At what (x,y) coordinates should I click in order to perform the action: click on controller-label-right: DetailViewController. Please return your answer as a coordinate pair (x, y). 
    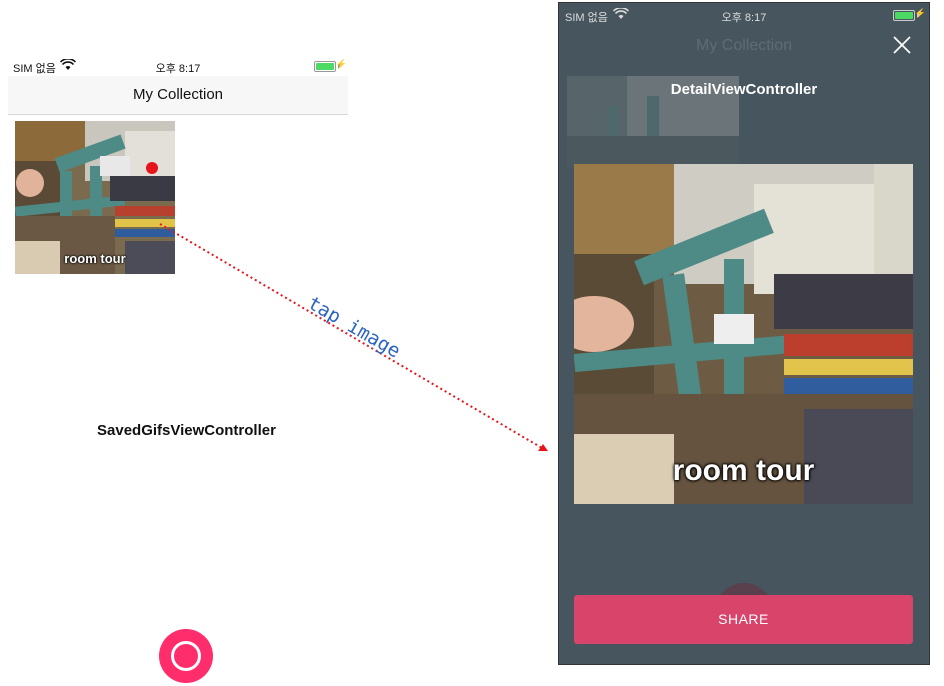
    Looking at the image, I should click on (744, 89).